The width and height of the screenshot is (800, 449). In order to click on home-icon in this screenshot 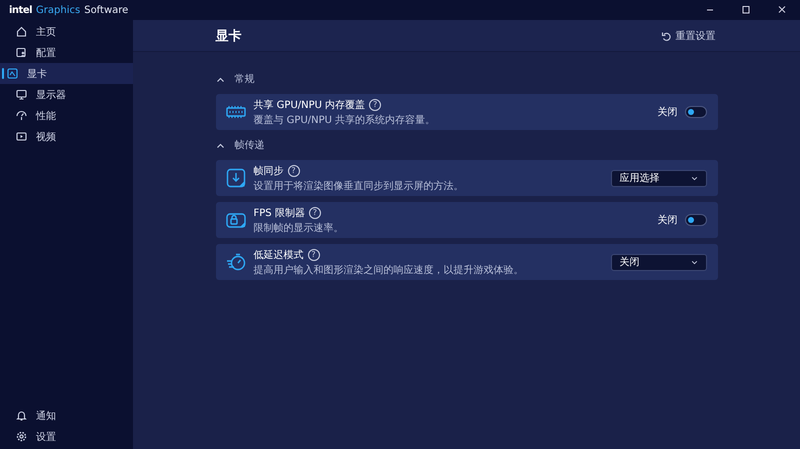, I will do `click(21, 31)`.